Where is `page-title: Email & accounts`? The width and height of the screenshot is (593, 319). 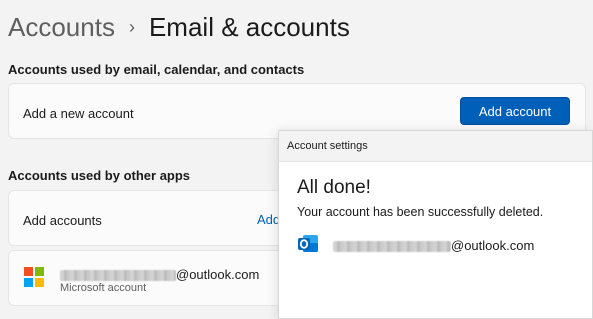 page-title: Email & accounts is located at coordinates (249, 27).